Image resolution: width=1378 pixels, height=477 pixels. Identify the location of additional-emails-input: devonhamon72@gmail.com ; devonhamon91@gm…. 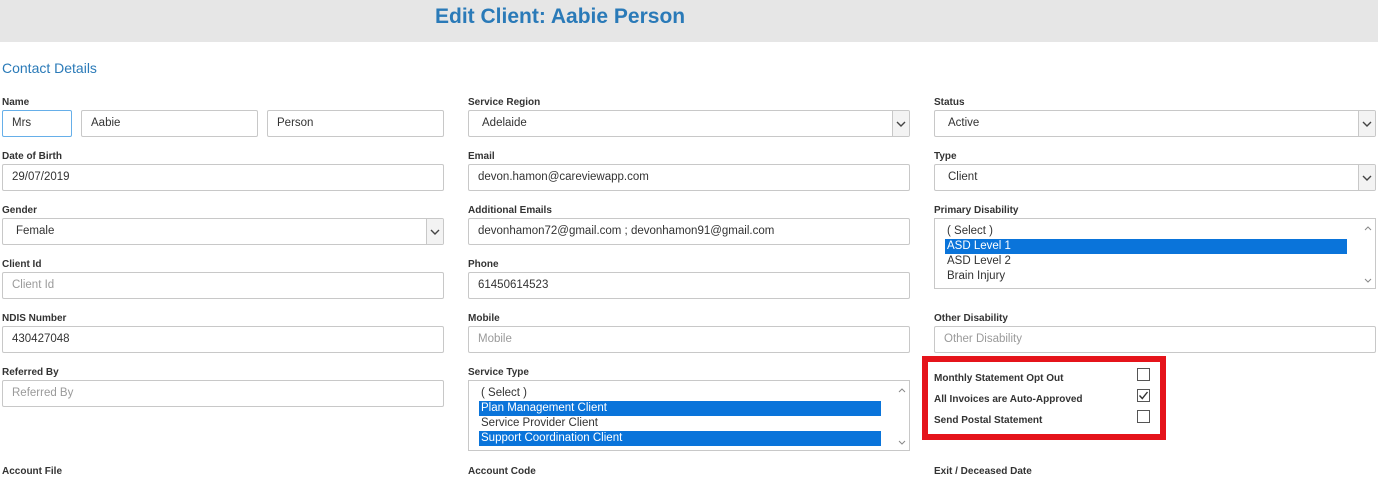
(689, 231).